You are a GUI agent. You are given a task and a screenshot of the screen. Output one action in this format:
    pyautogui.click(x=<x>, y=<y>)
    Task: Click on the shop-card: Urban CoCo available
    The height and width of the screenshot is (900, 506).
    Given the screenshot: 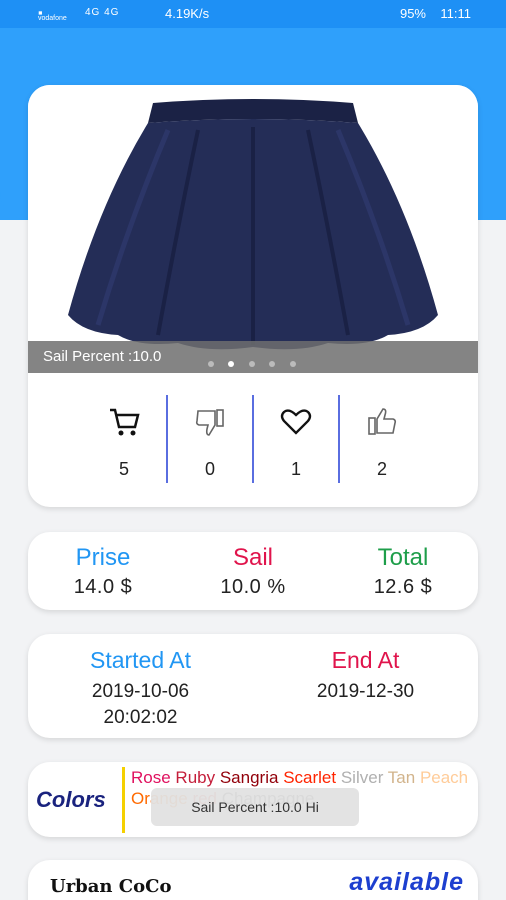 What is the action you would take?
    pyautogui.click(x=253, y=880)
    